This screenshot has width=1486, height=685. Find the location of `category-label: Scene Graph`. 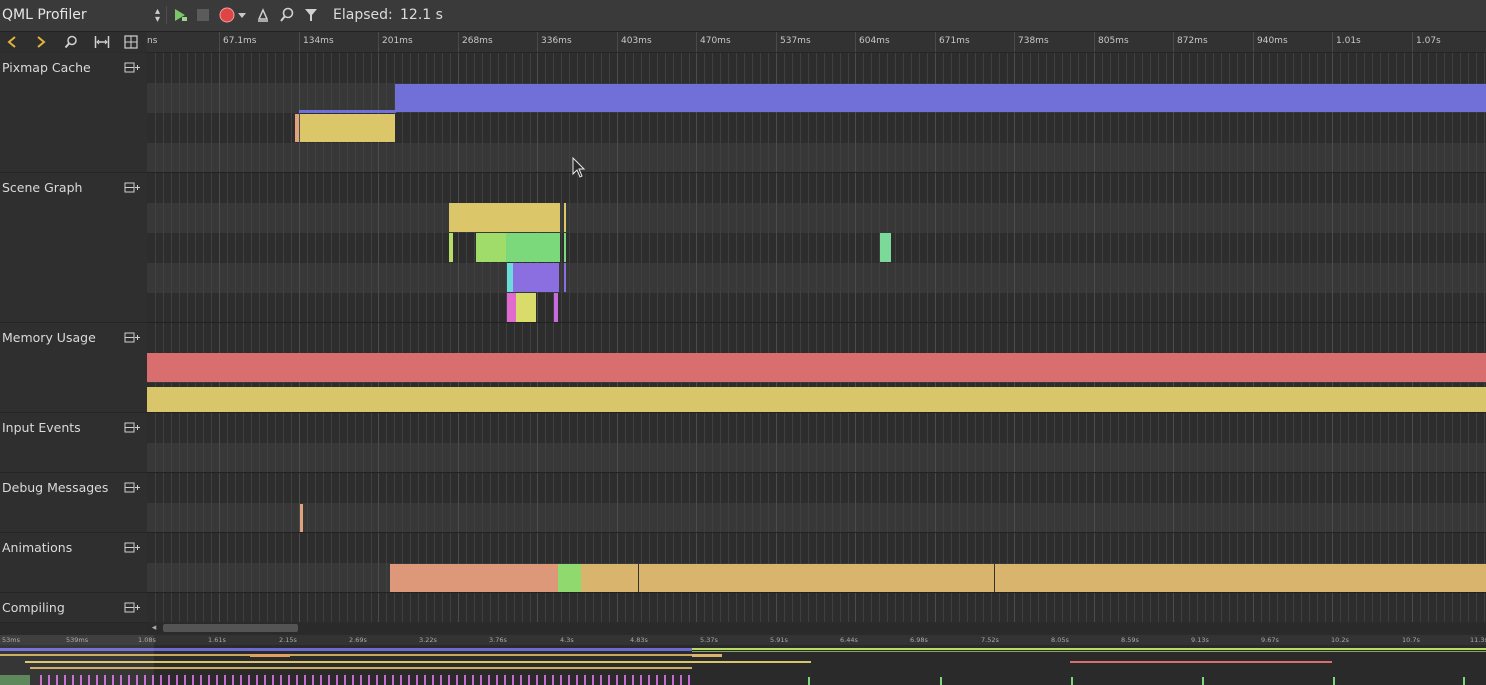

category-label: Scene Graph is located at coordinates (42, 187).